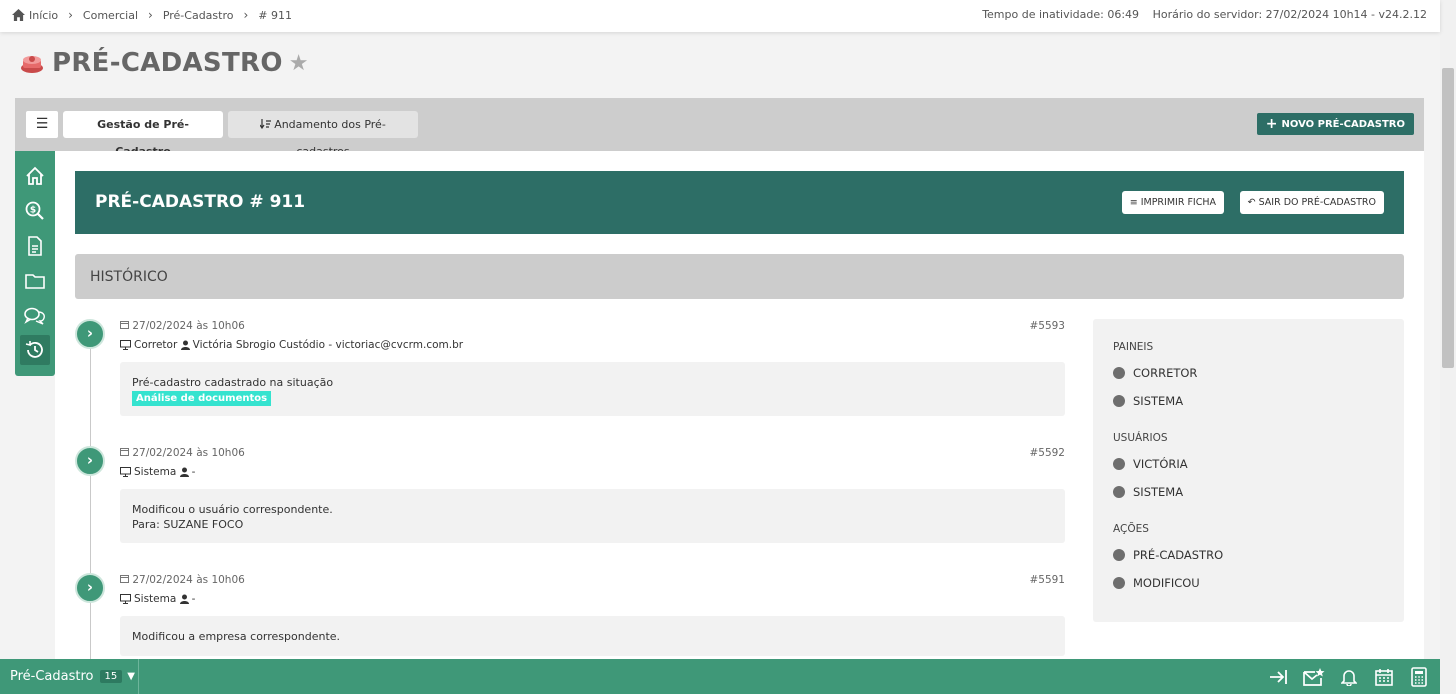 The height and width of the screenshot is (694, 1456). I want to click on entry-origin: Corretor, so click(156, 345).